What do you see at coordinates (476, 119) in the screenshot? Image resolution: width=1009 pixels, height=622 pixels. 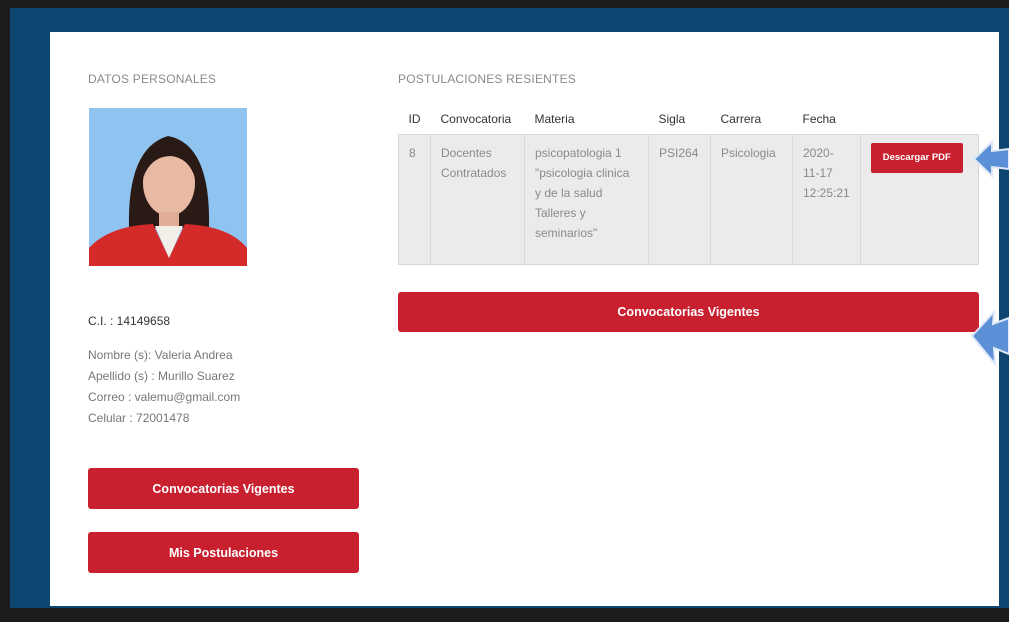 I see `col-convocatoria-header: Convocatoria` at bounding box center [476, 119].